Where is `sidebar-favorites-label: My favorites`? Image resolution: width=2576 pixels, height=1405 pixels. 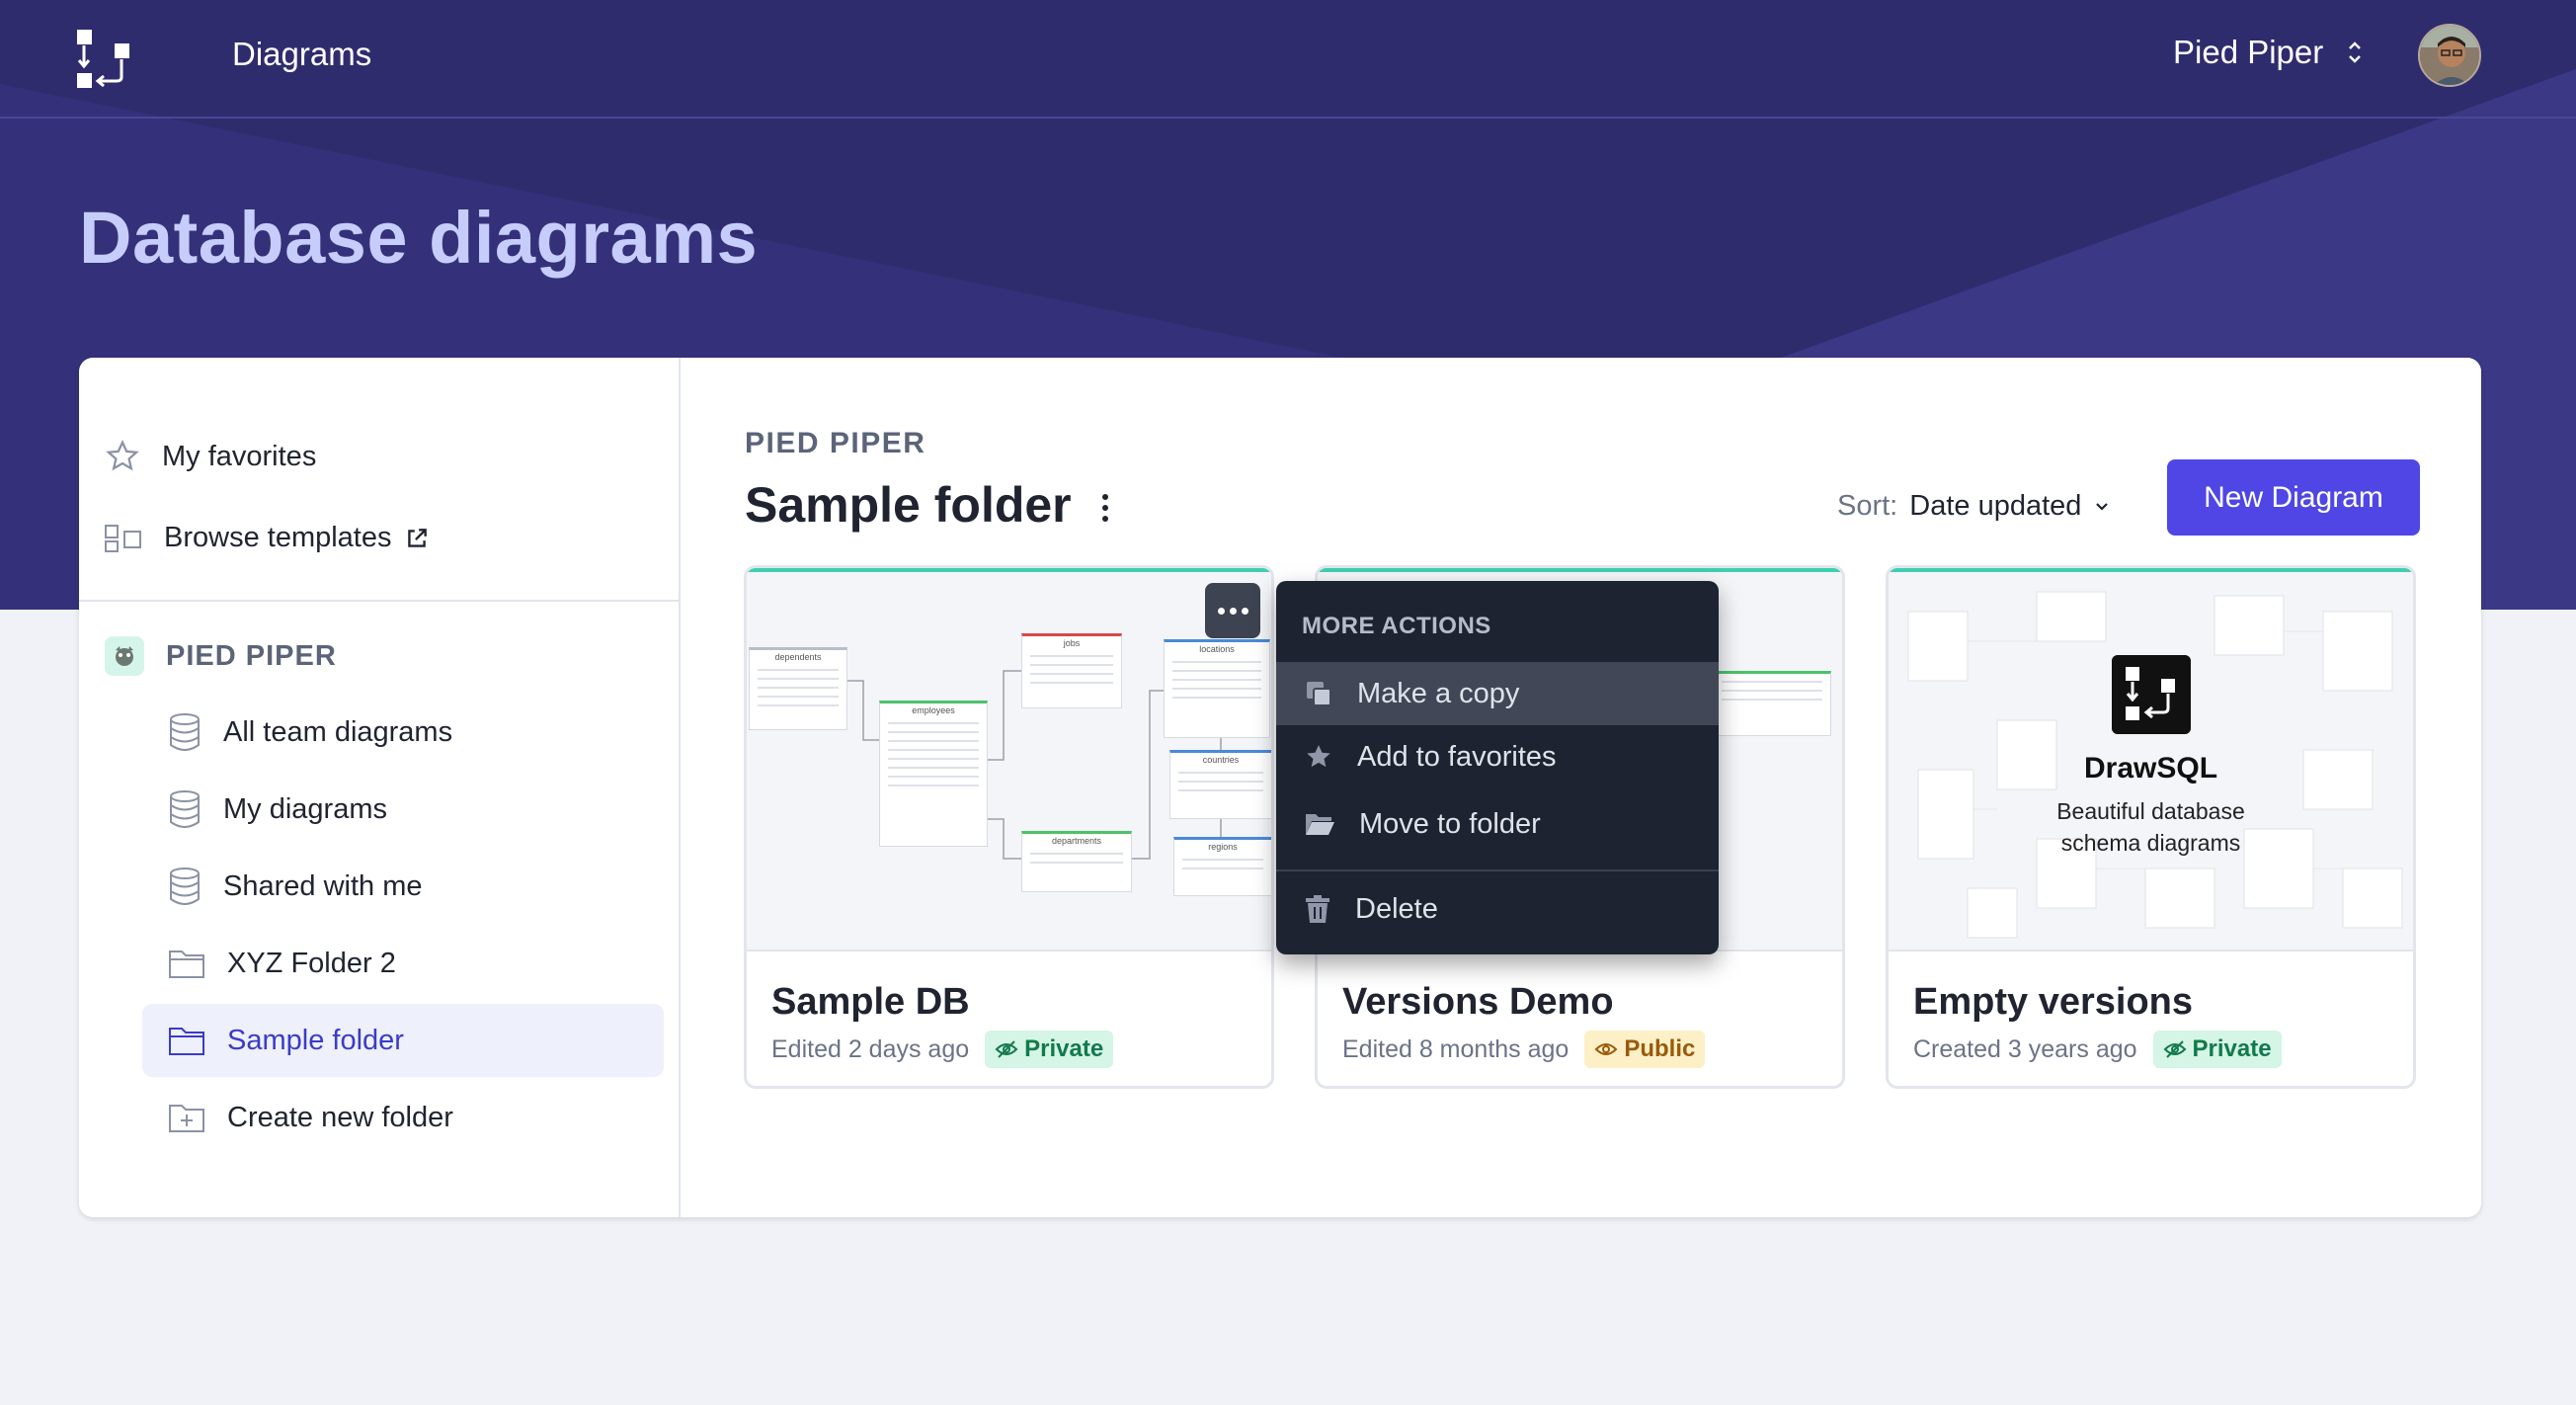 sidebar-favorites-label: My favorites is located at coordinates (239, 456).